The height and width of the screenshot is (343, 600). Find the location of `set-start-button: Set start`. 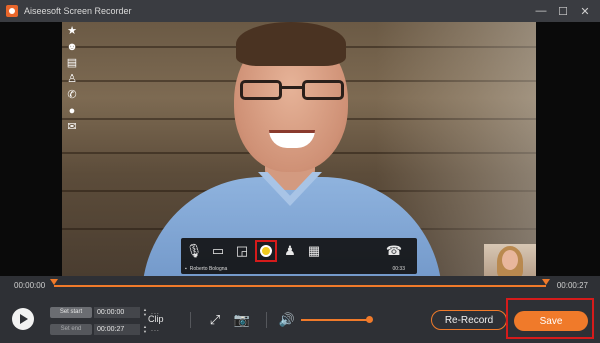

set-start-button: Set start is located at coordinates (71, 312).